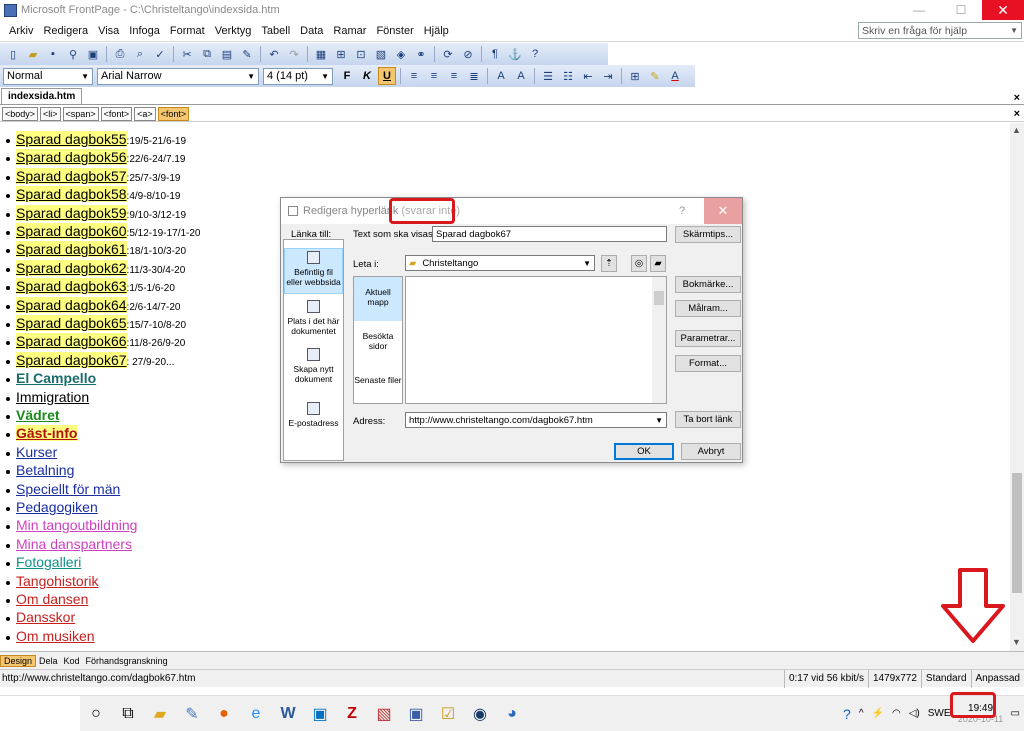  I want to click on internet-explorer-icon: e, so click(256, 714).